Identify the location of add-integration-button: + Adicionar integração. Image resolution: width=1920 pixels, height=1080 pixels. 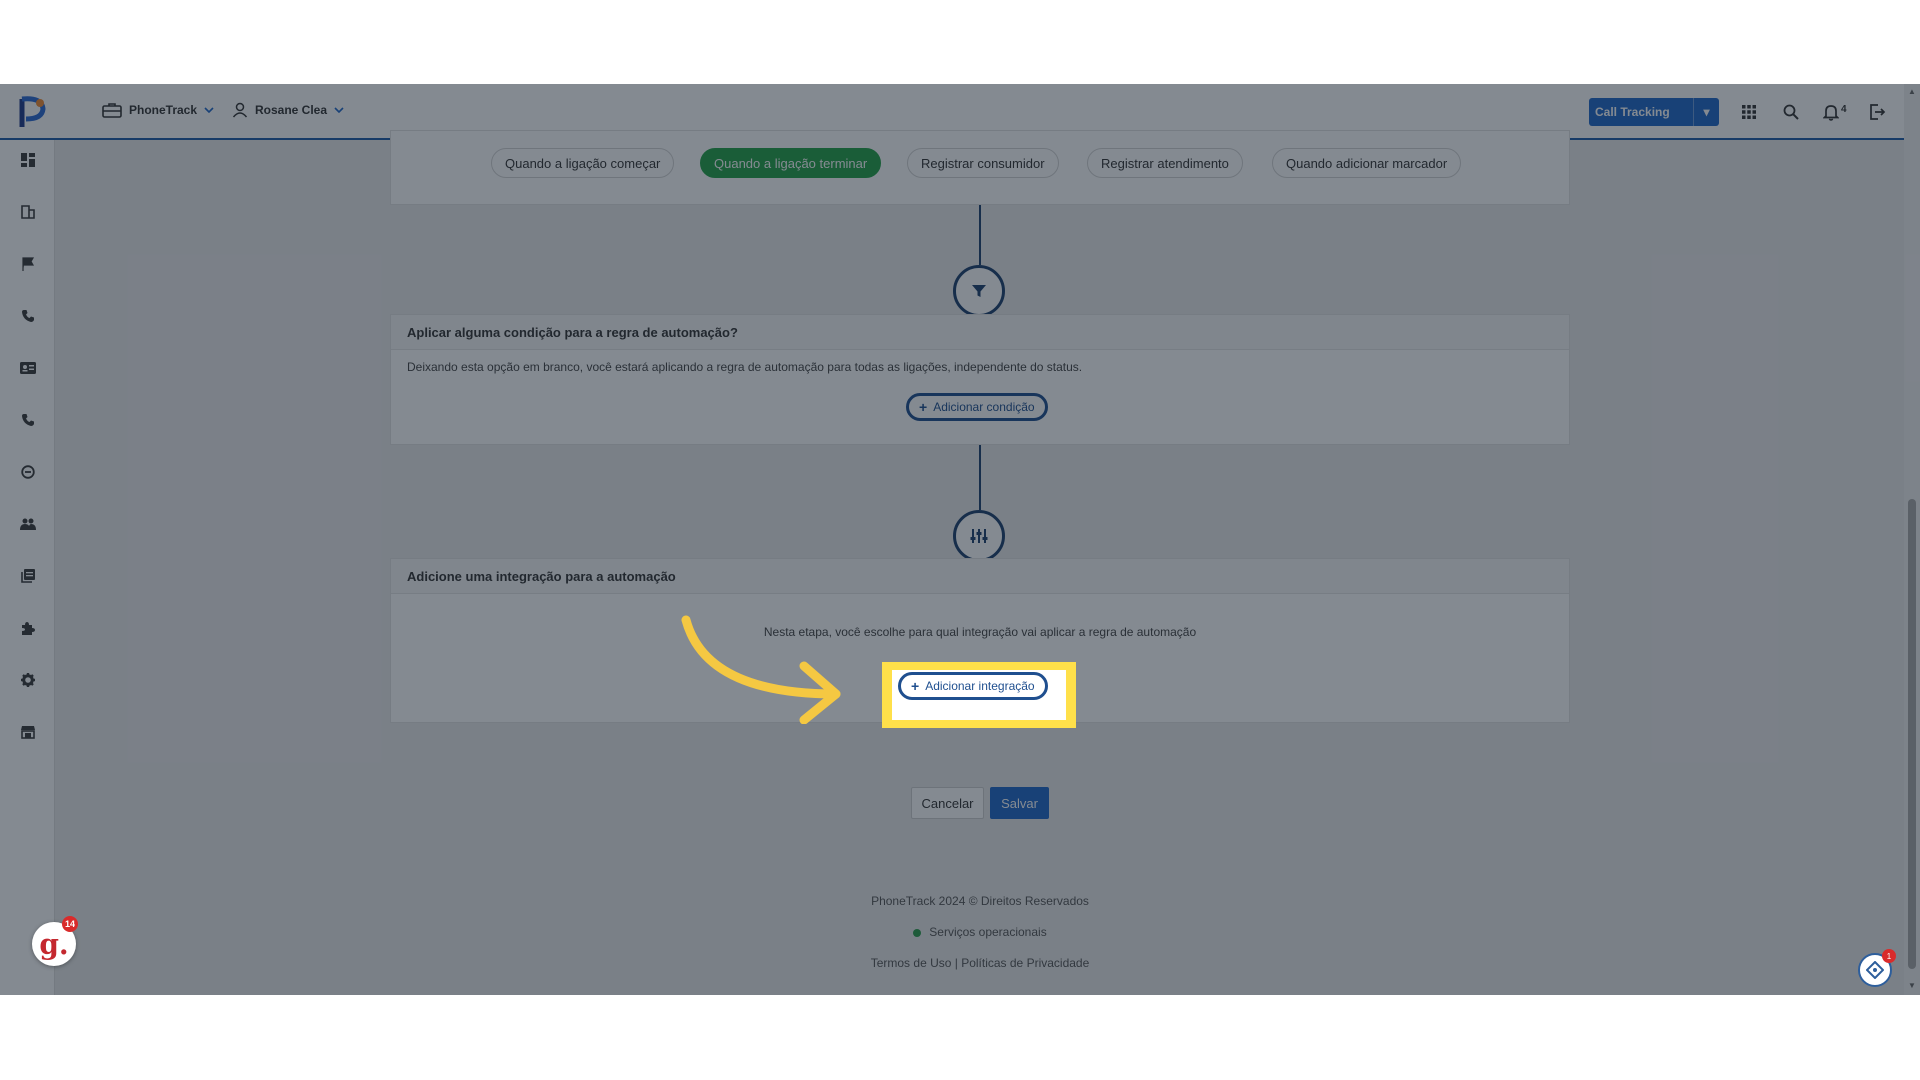
(973, 686).